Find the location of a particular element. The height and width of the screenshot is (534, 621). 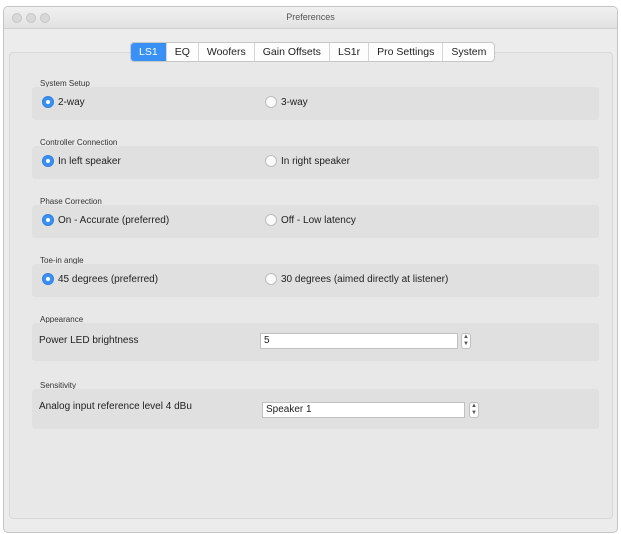

radio-in-right-speaker: In right speaker is located at coordinates (307, 161).